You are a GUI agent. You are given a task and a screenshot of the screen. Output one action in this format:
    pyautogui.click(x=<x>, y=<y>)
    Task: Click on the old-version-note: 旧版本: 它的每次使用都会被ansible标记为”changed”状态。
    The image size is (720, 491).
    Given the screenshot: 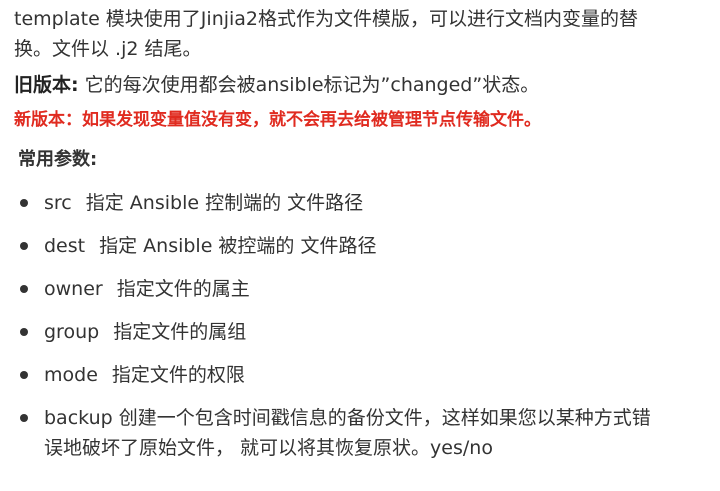 What is the action you would take?
    pyautogui.click(x=359, y=85)
    